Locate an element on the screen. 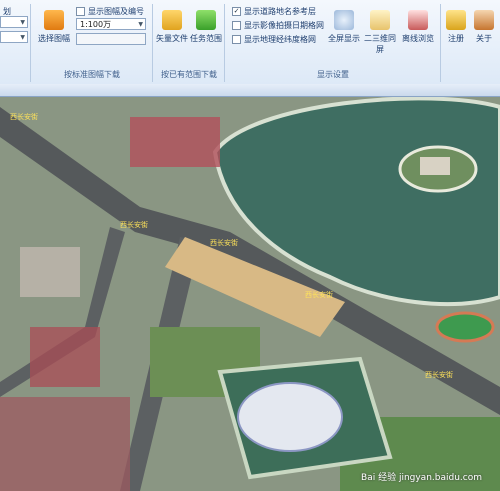  ribbon-group-other: 注册 关于 is located at coordinates (471, 43).